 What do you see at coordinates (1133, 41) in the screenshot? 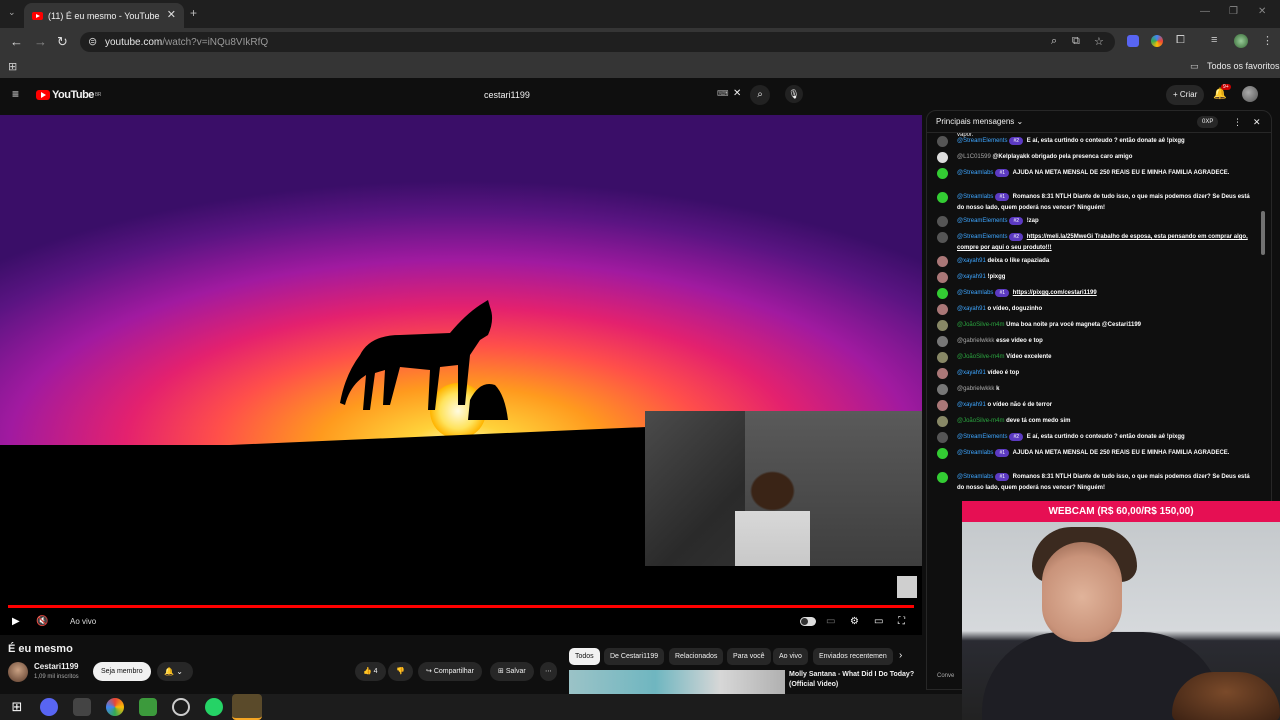
I see `extension-icon` at bounding box center [1133, 41].